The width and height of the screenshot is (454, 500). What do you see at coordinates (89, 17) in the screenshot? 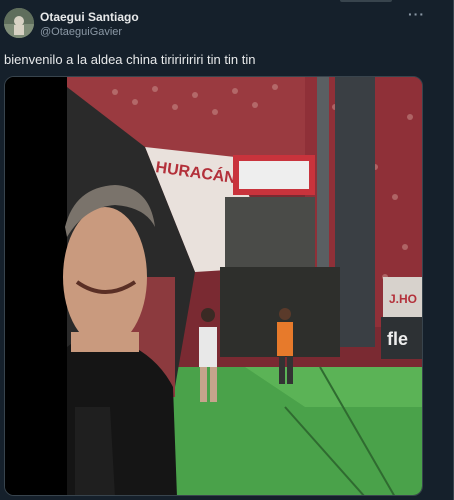
I see `author-display-name: Otaegui Santiago` at bounding box center [89, 17].